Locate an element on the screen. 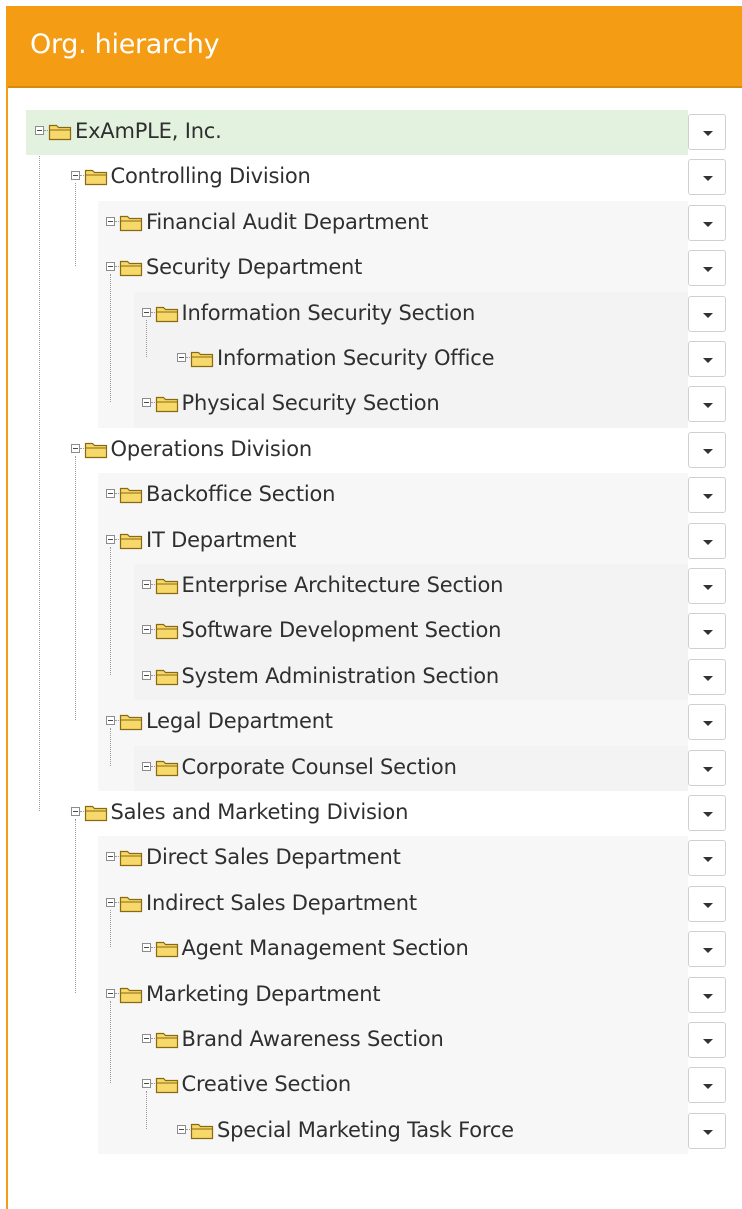 The width and height of the screenshot is (742, 1209). tree-node-row: Operations Division is located at coordinates (371, 450).